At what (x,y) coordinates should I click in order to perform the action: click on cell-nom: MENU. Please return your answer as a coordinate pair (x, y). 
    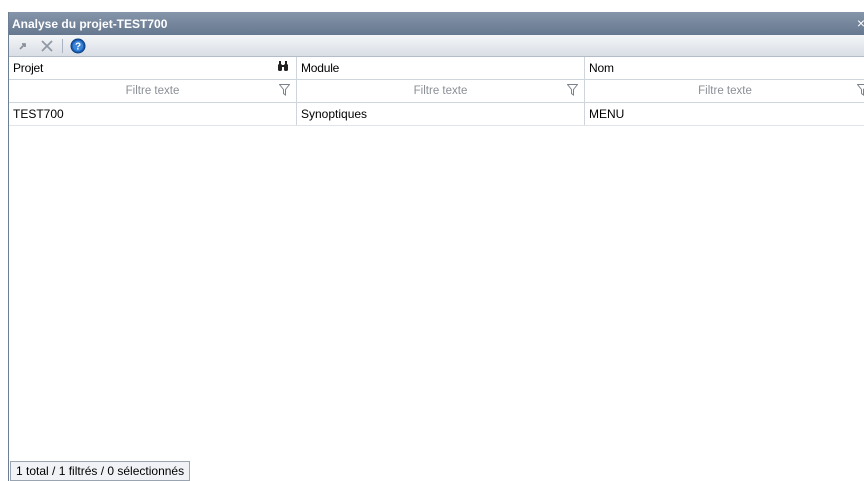
    Looking at the image, I should click on (724, 114).